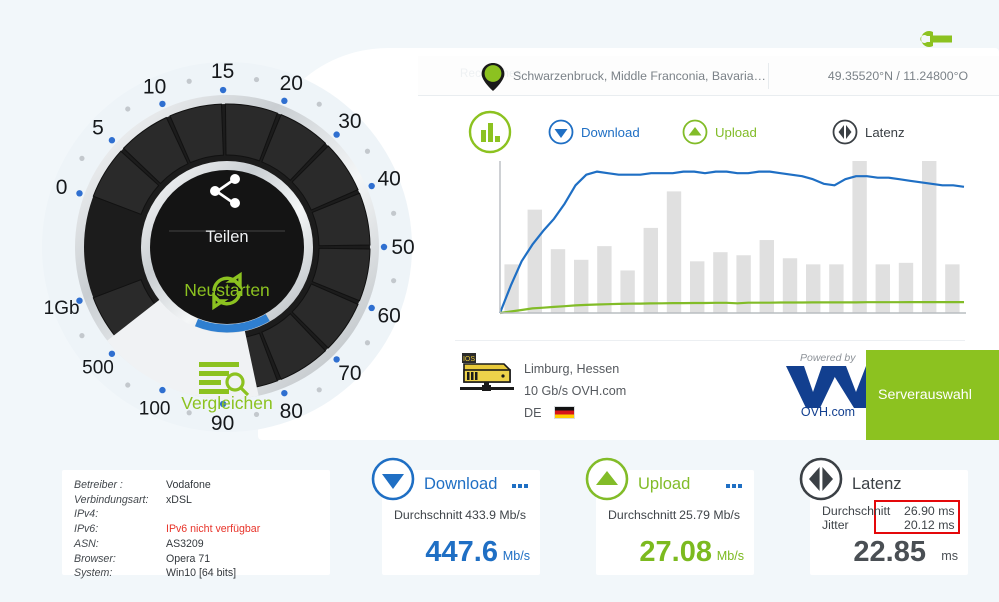  I want to click on speed-chart, so click(729, 237).